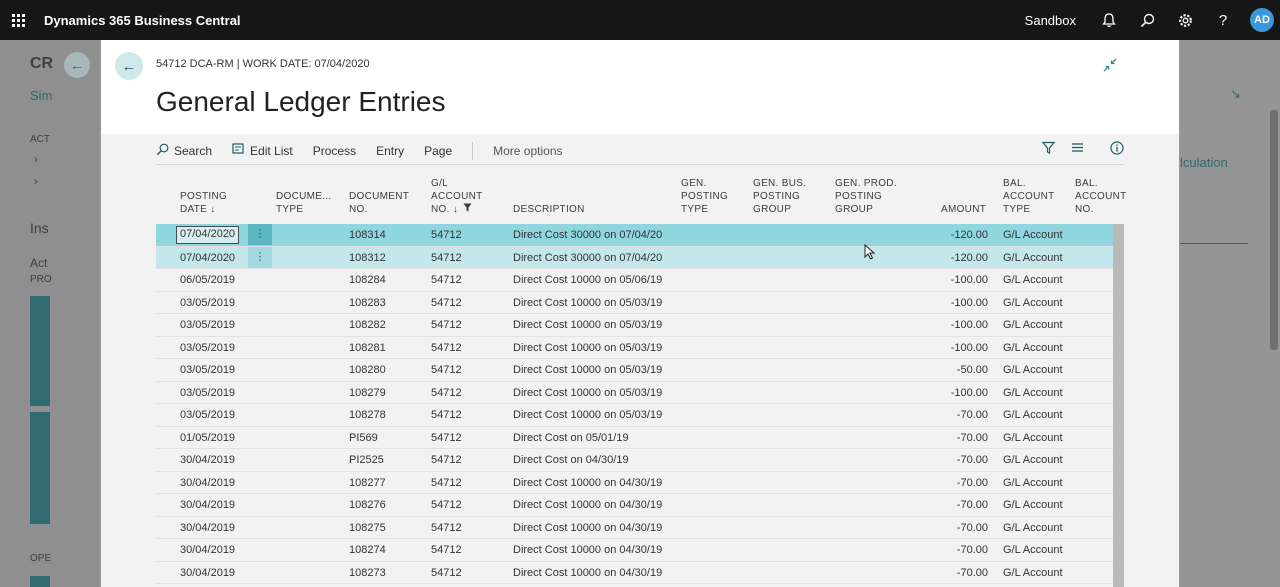 Image resolution: width=1280 pixels, height=587 pixels. What do you see at coordinates (1110, 66) in the screenshot?
I see `collapse-icon` at bounding box center [1110, 66].